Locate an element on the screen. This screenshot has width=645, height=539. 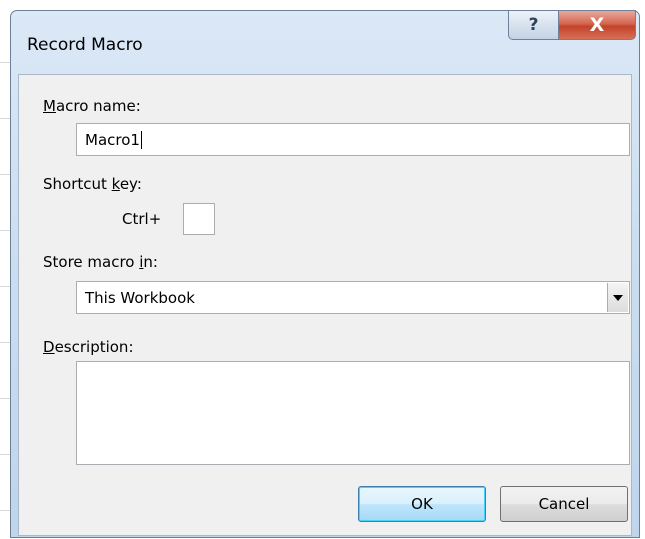
title-bar: Record Macro ? X is located at coordinates (325, 37).